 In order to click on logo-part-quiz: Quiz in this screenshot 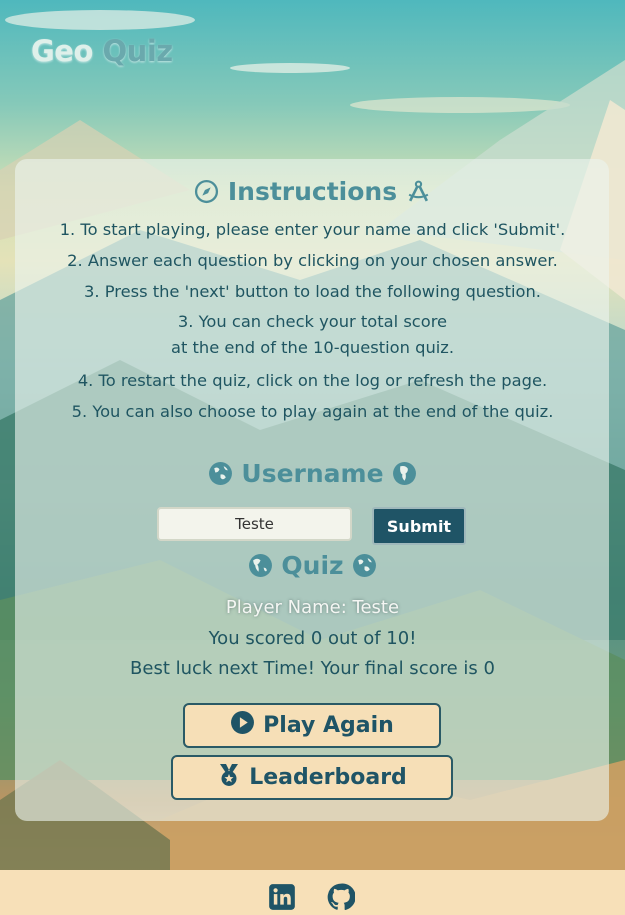, I will do `click(138, 51)`.